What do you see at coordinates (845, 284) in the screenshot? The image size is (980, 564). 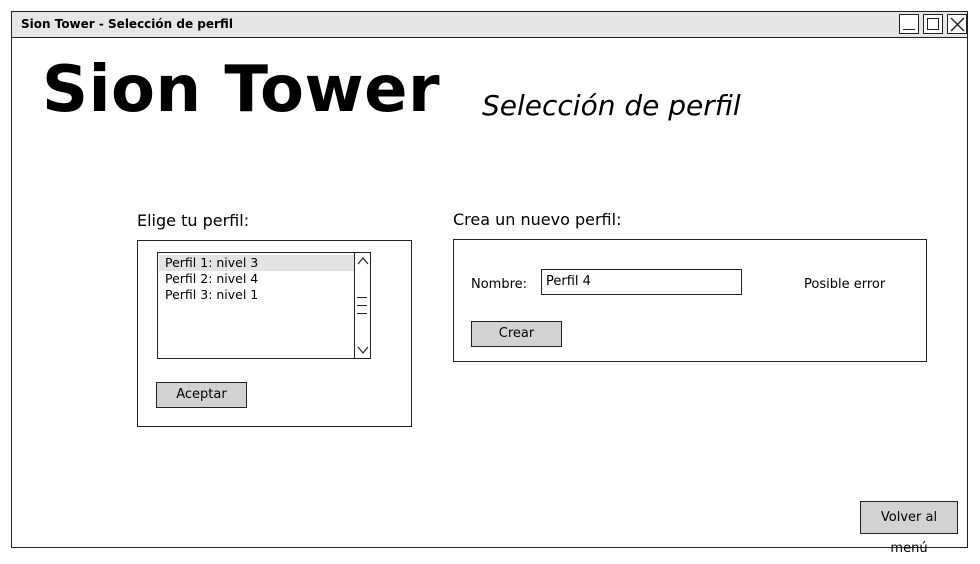 I see `error-message: Posible error` at bounding box center [845, 284].